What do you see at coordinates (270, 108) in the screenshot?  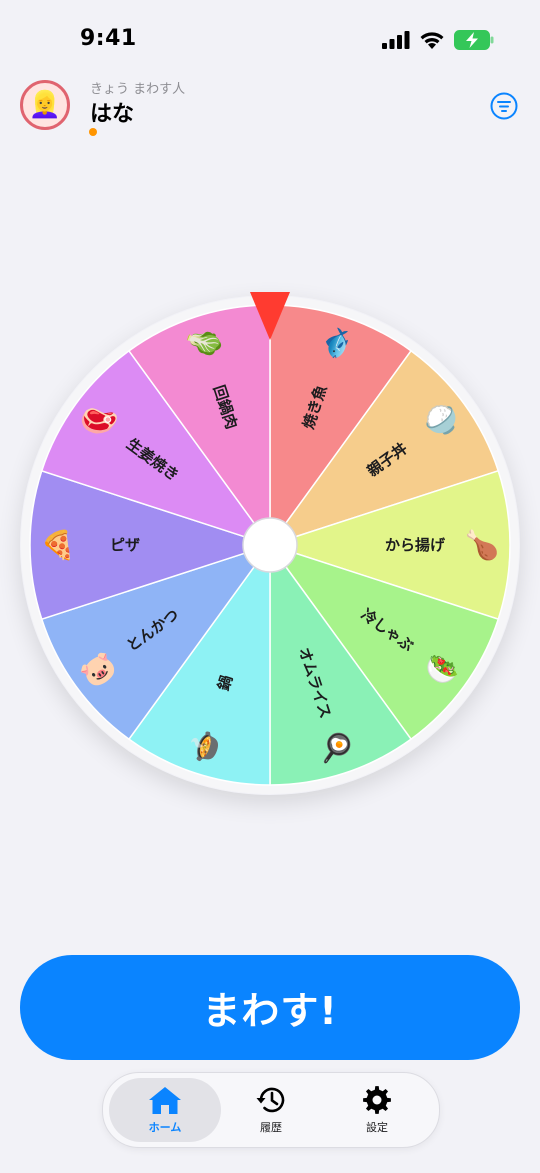 I see `header: 👱‍♀️ きょう まわす人 はな` at bounding box center [270, 108].